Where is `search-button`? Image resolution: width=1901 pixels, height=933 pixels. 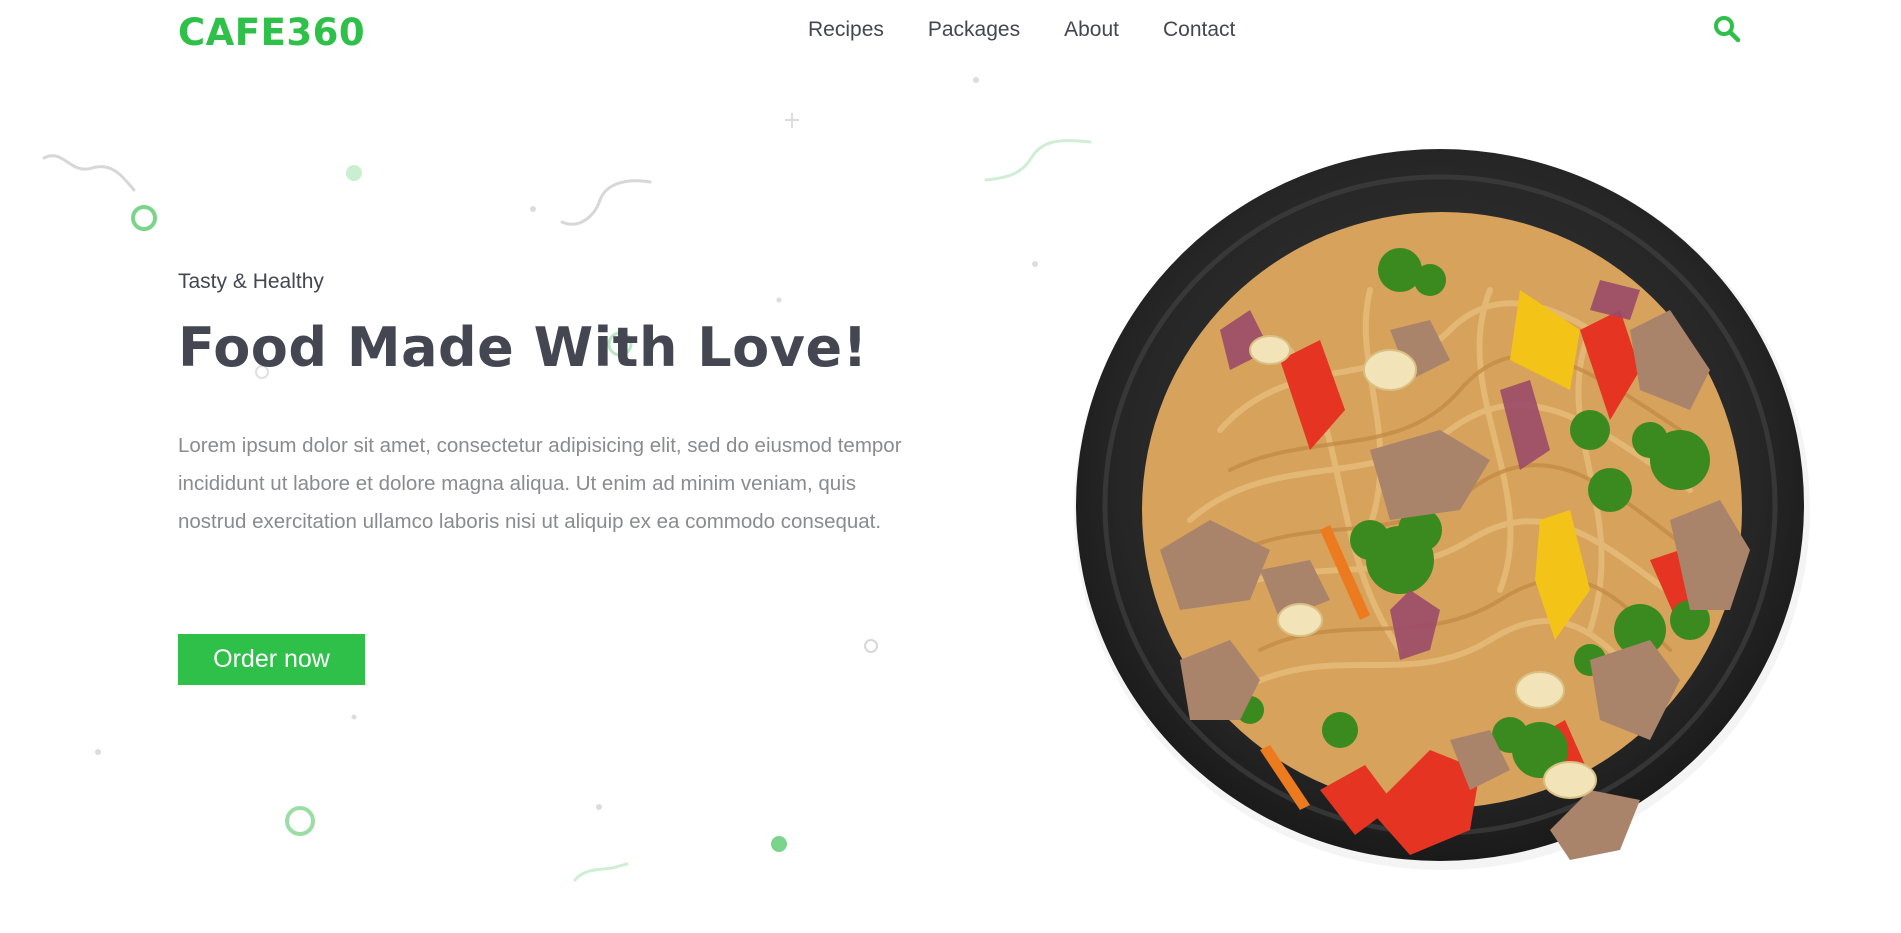
search-button is located at coordinates (1727, 29).